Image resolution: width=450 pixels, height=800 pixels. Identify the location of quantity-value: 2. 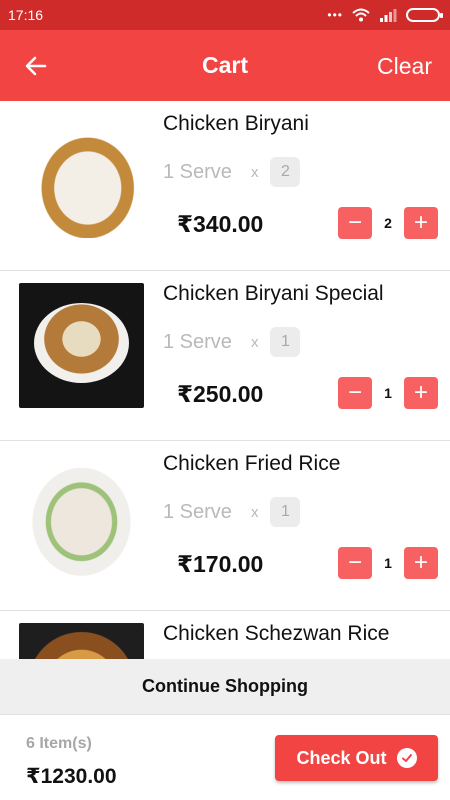
(388, 223).